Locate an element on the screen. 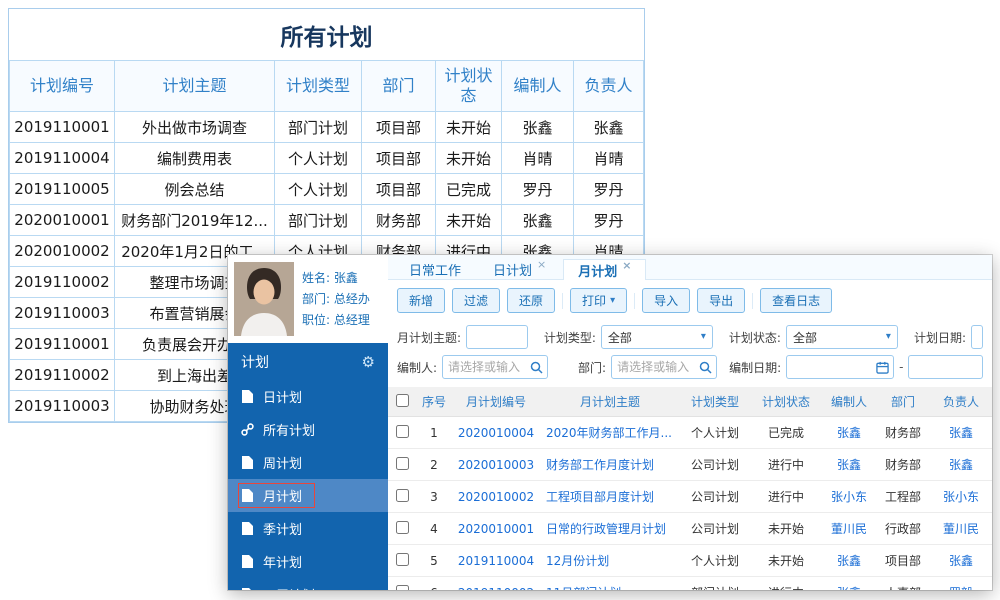  column-header: 计划类型 is located at coordinates (318, 86).